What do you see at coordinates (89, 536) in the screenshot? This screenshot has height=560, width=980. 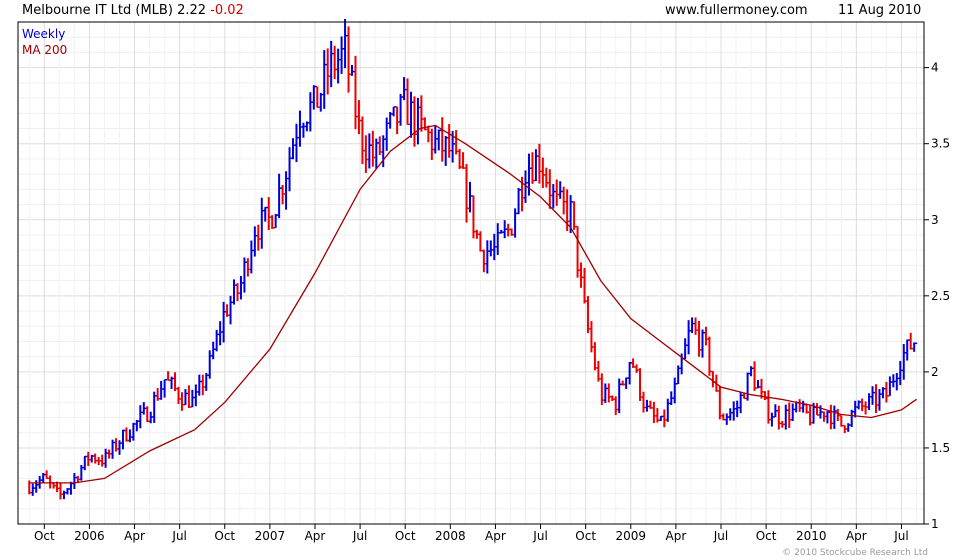 I see `x-tick-label: 2006` at bounding box center [89, 536].